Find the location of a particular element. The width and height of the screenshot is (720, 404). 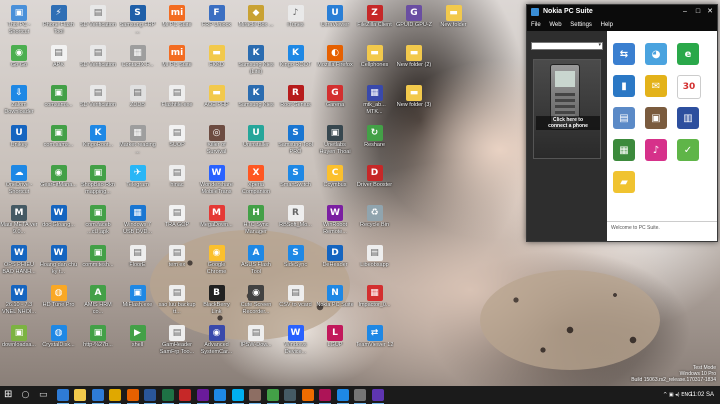

desktop-icon: ▤ SUOP is located at coordinates (177, 144).